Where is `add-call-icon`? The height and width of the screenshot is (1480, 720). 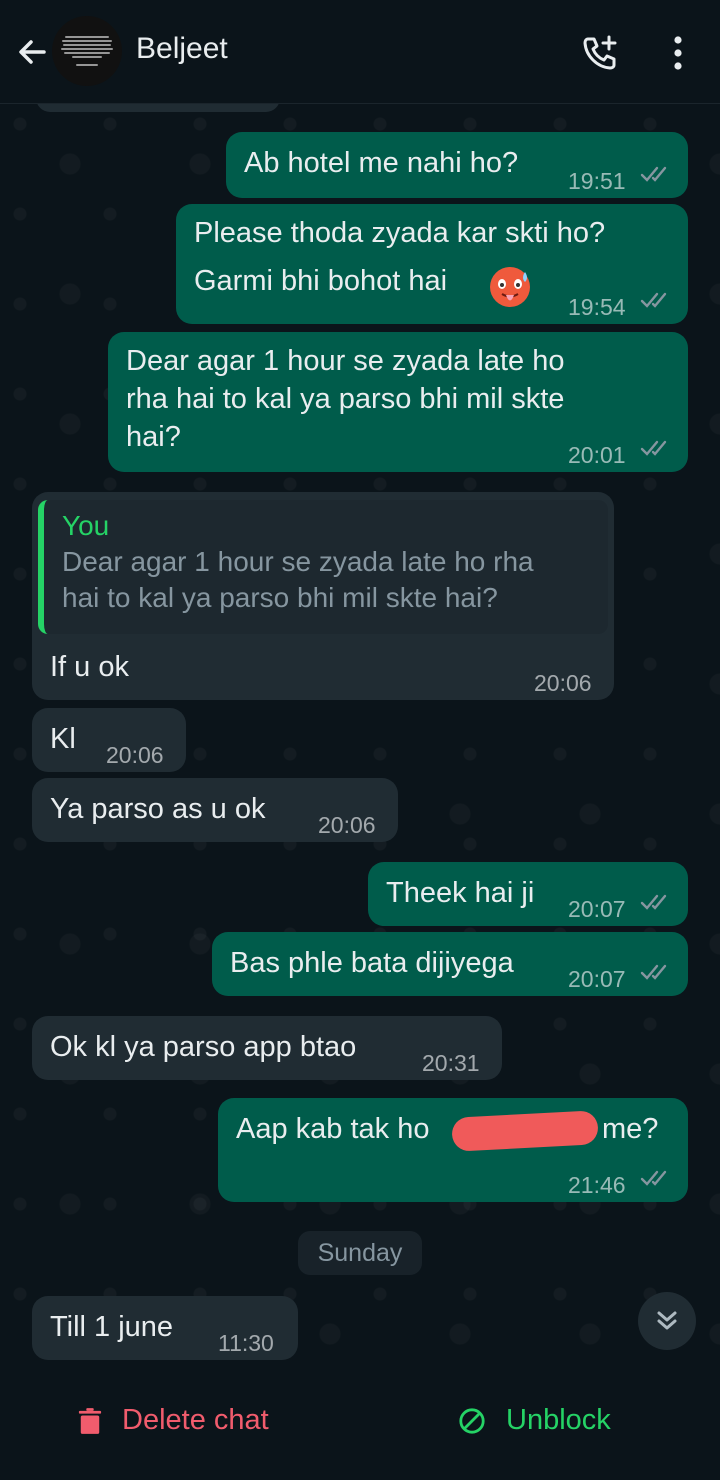 add-call-icon is located at coordinates (600, 53).